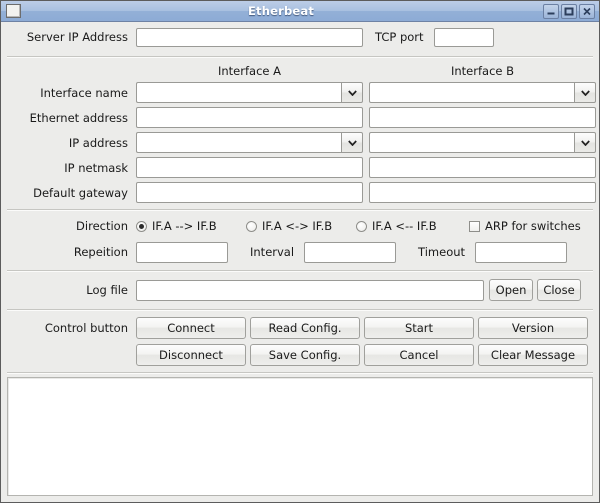  What do you see at coordinates (463, 37) in the screenshot?
I see `tcp-port-input` at bounding box center [463, 37].